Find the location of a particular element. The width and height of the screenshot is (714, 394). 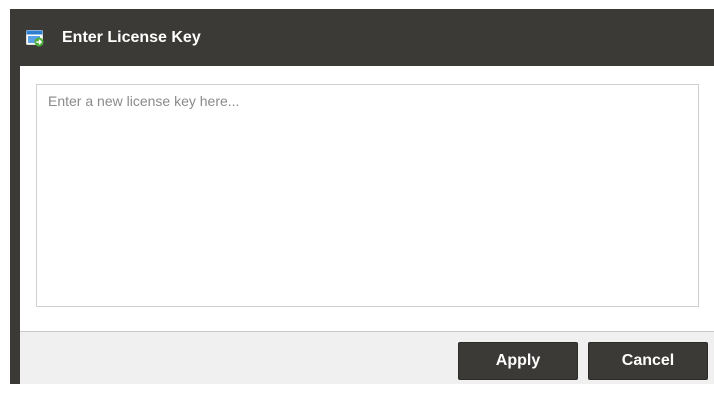

cancel-button: Cancel is located at coordinates (648, 361).